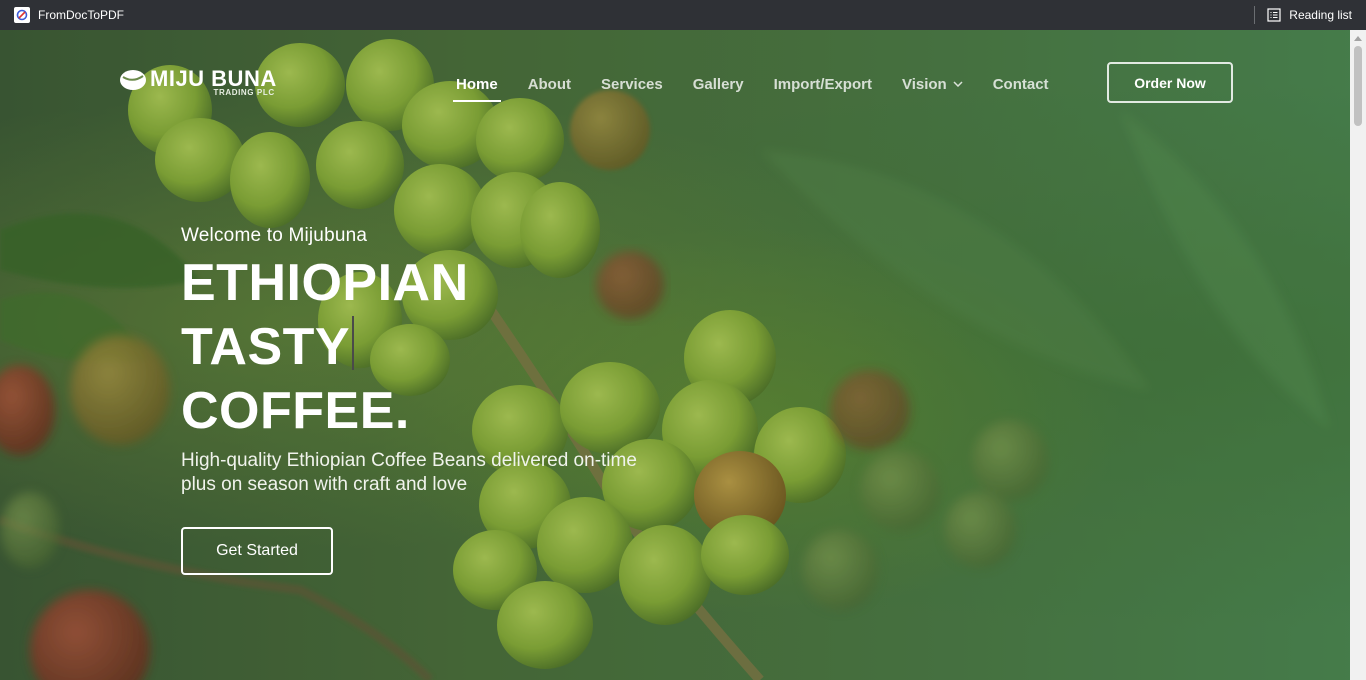  Describe the element at coordinates (133, 80) in the screenshot. I see `coffee-bean-logo-icon` at that location.